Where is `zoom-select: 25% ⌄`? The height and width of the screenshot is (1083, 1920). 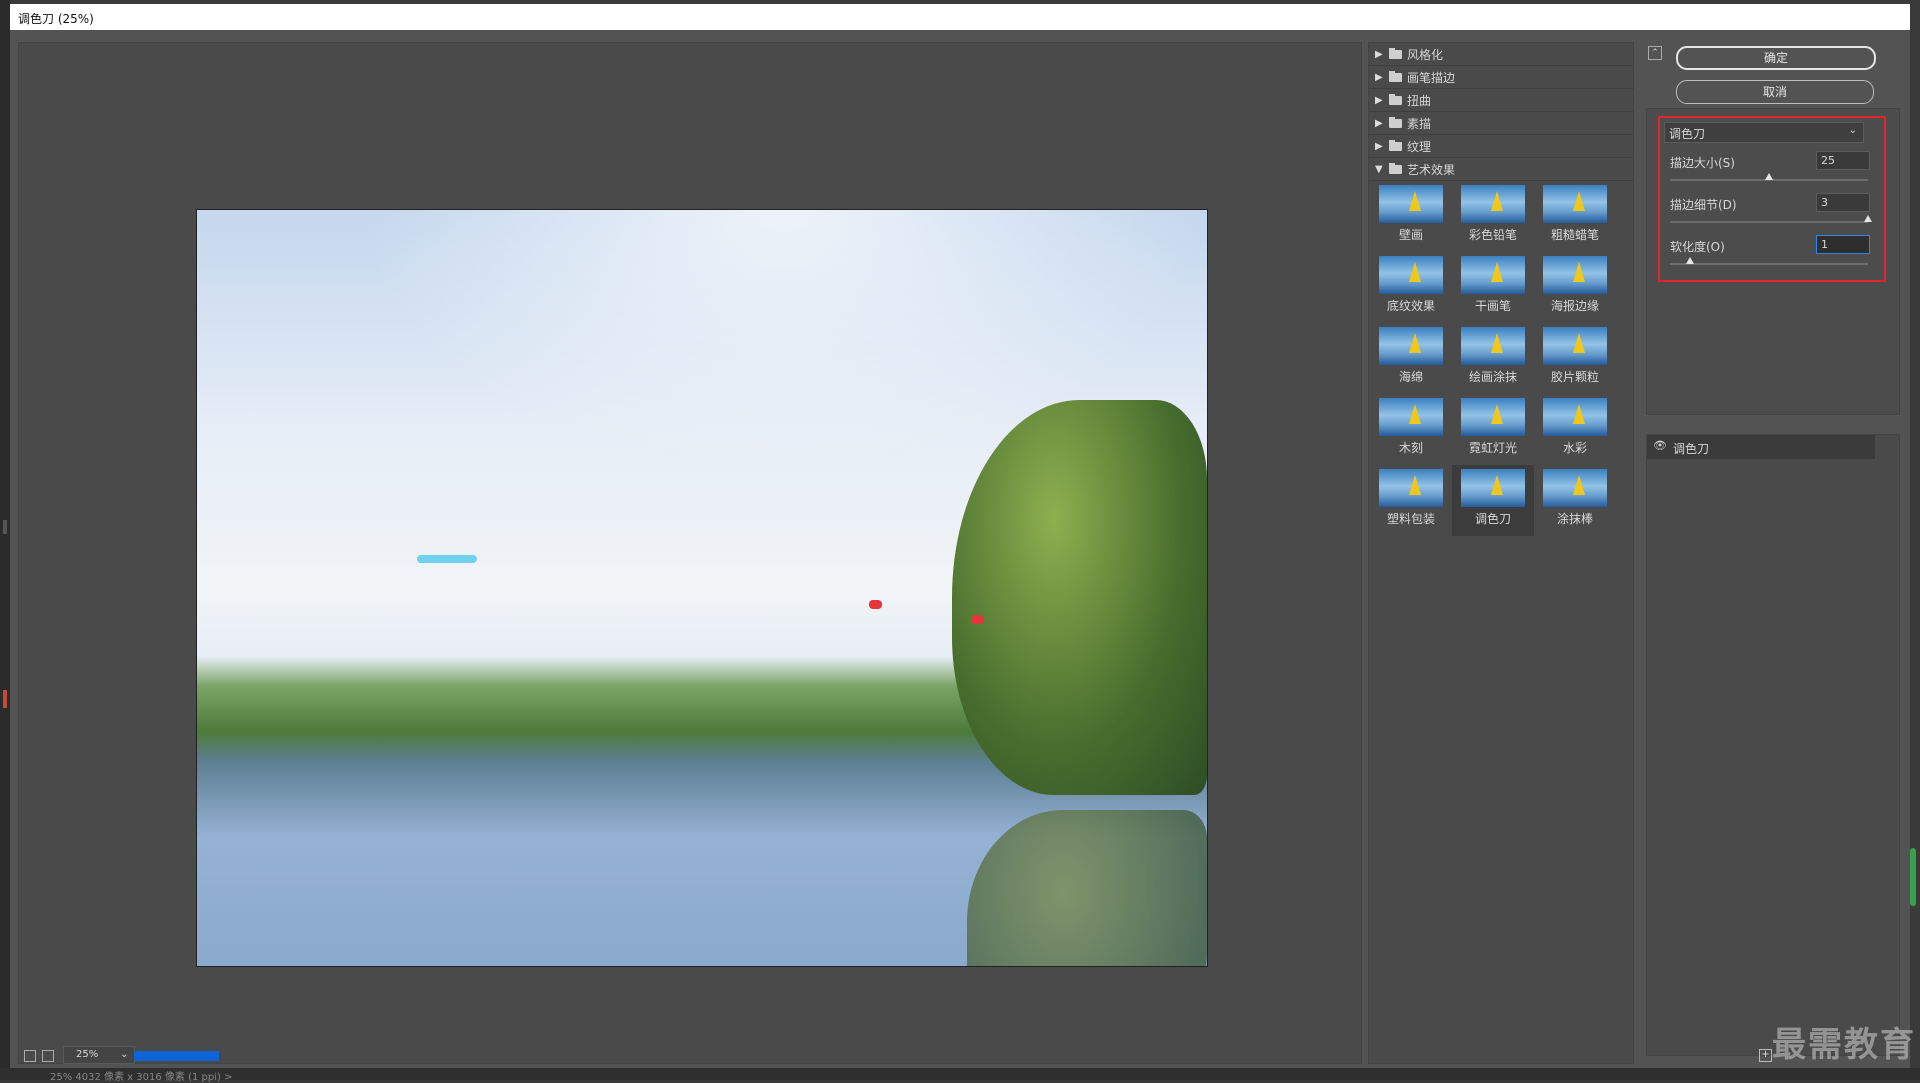
zoom-select: 25% ⌄ is located at coordinates (99, 1055).